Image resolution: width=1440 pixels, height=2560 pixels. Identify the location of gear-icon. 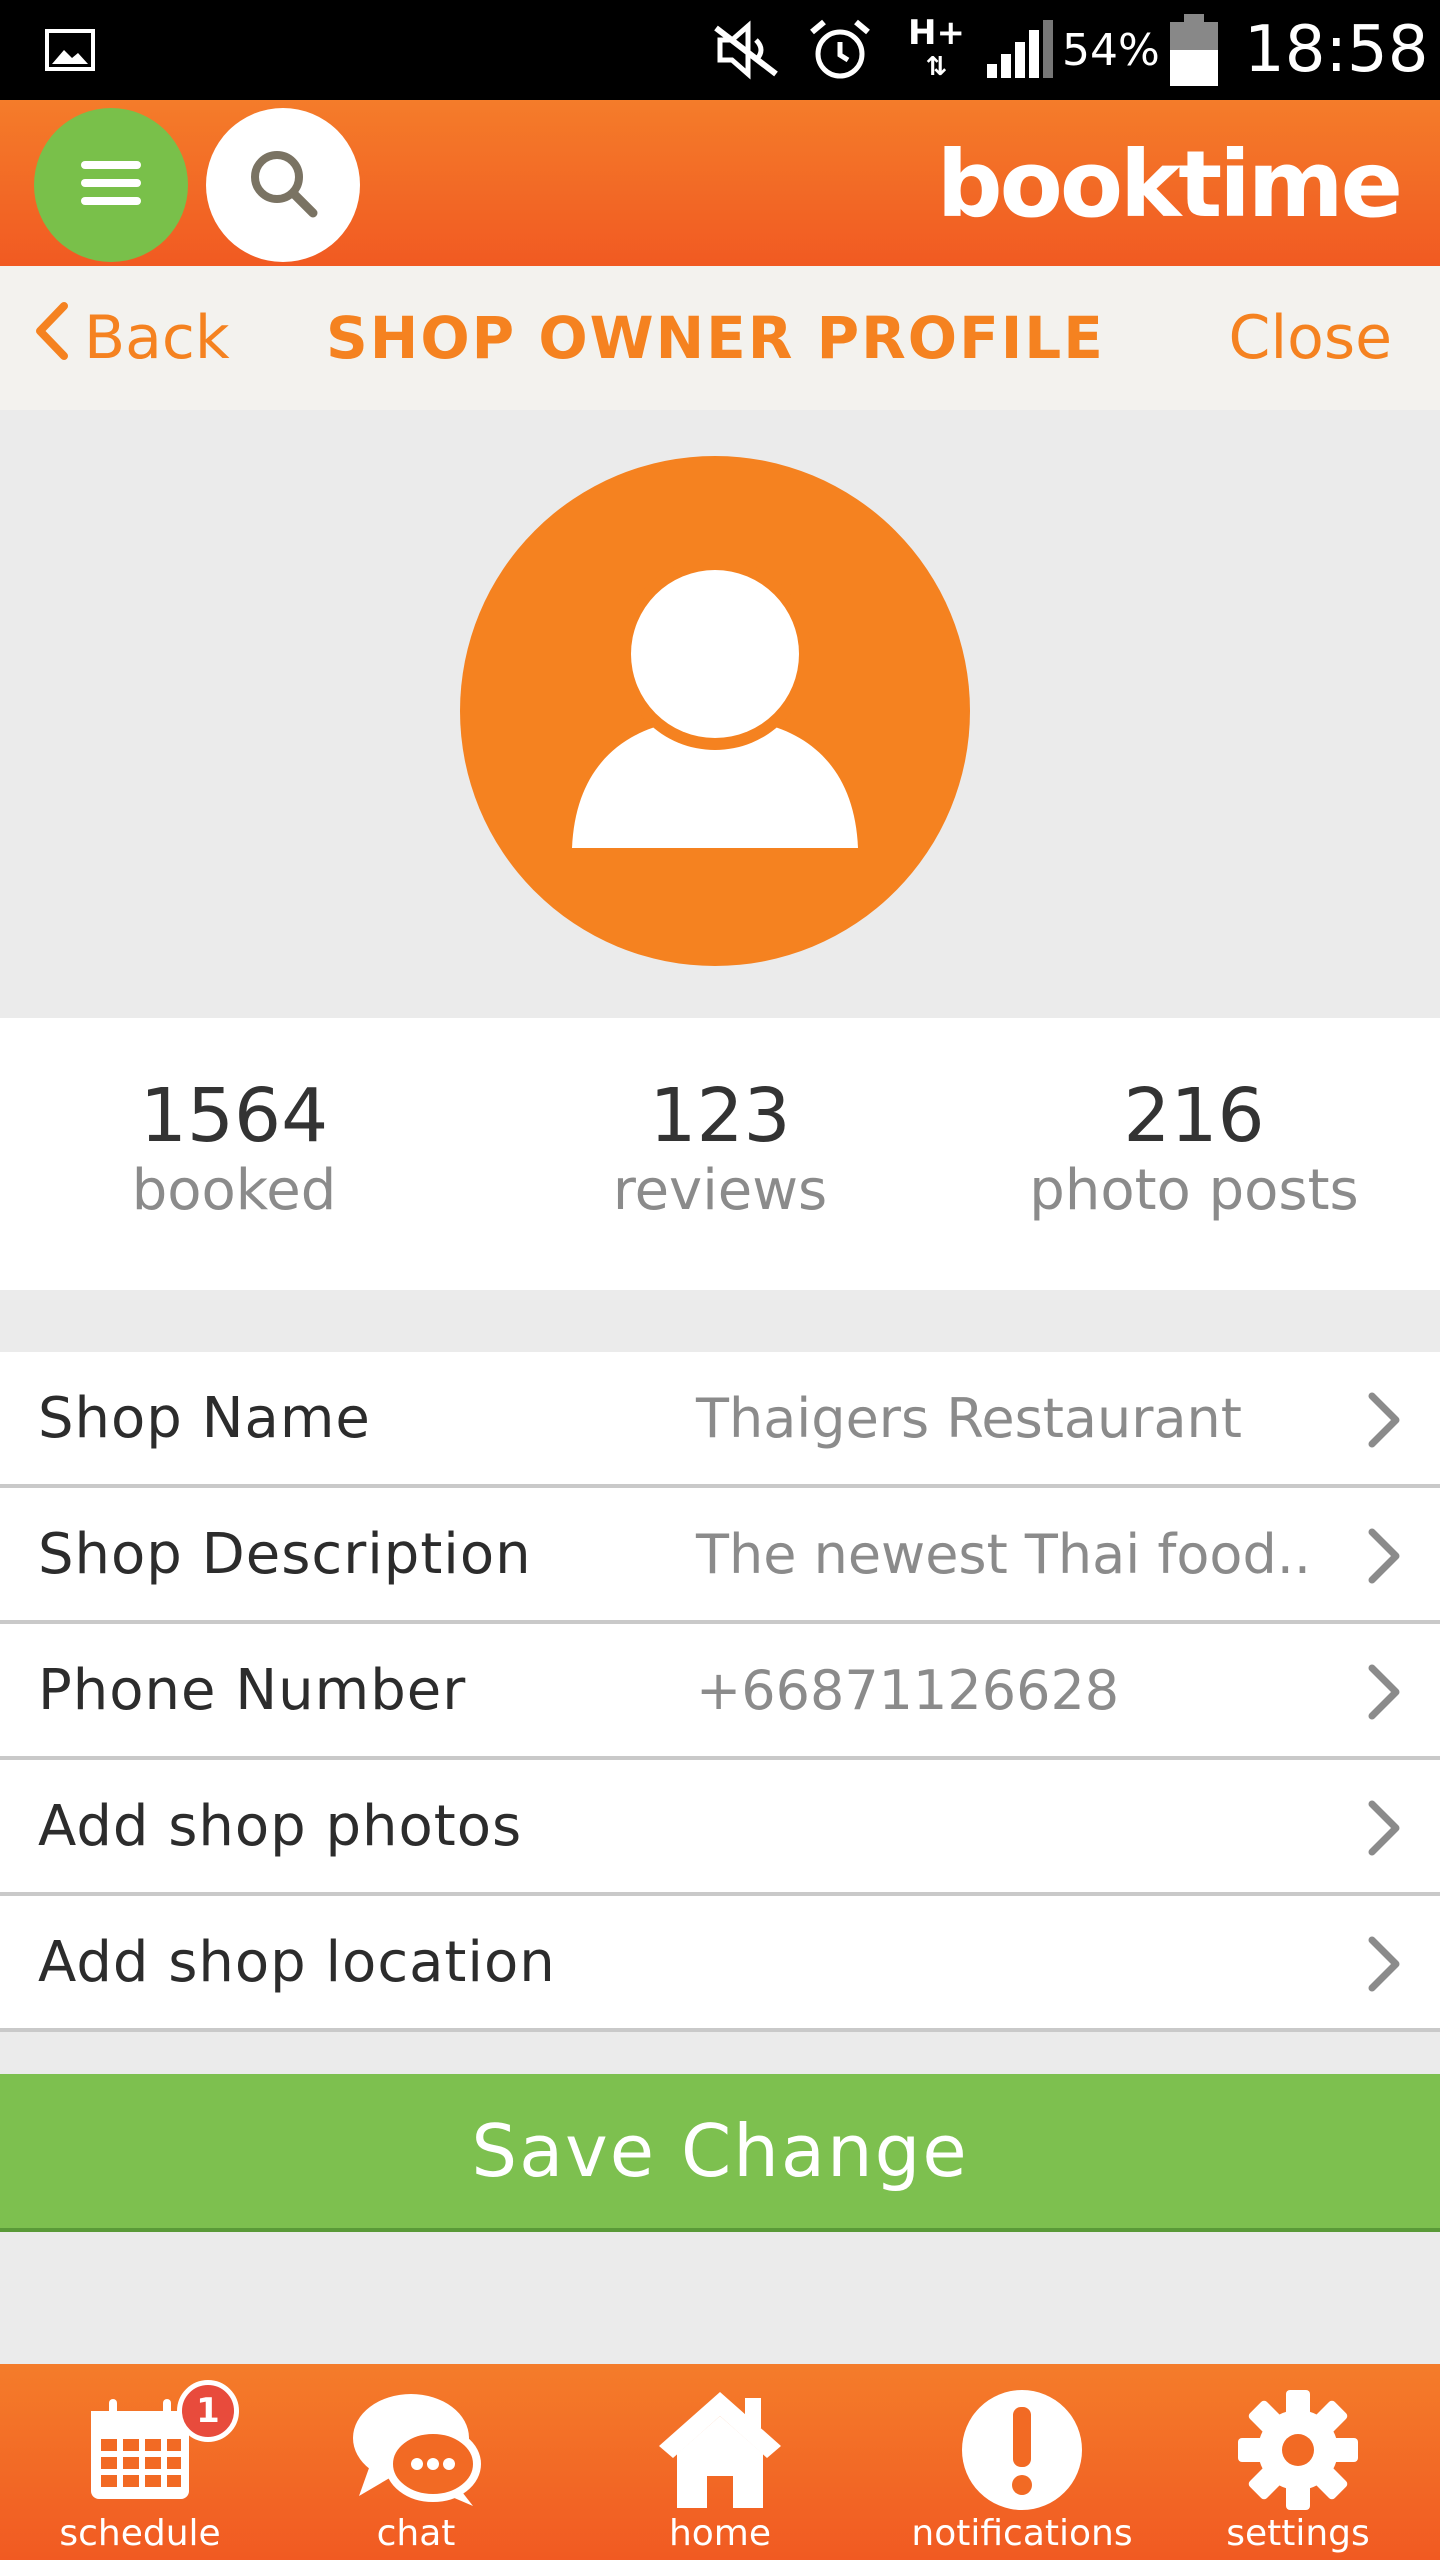
(1298, 2450).